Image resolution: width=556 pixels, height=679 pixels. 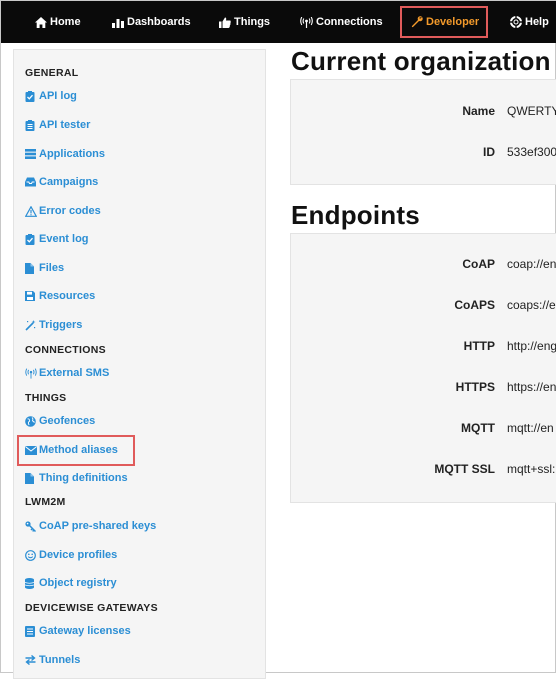 What do you see at coordinates (530, 428) in the screenshot?
I see `endpoint-mqtt-value: mqtt://en` at bounding box center [530, 428].